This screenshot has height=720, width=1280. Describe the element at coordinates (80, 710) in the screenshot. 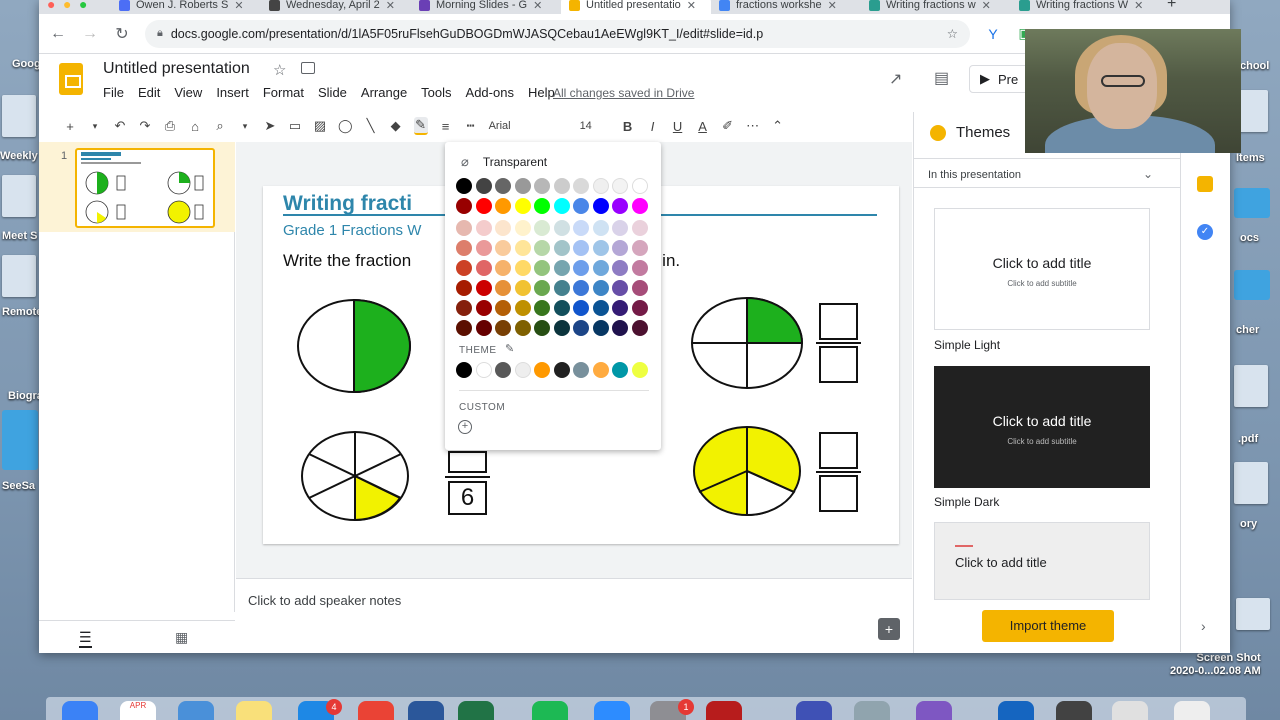

I see `finder-icon` at that location.